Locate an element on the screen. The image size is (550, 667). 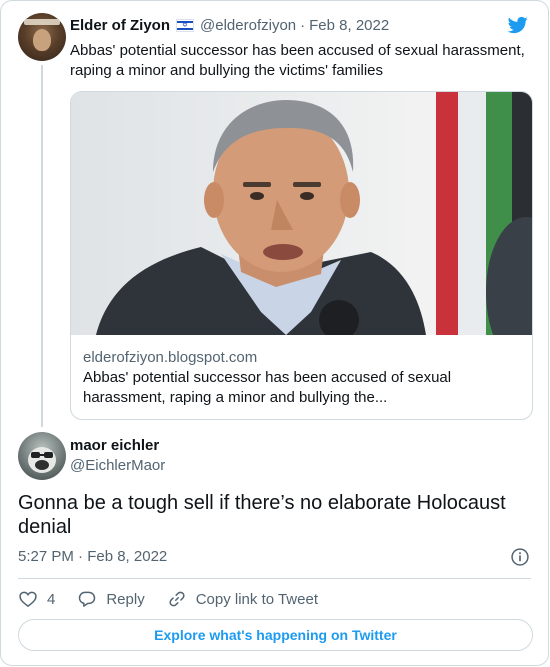
tweet-actions: 4 Reply Copy link to Tweet is located at coordinates (179, 599).